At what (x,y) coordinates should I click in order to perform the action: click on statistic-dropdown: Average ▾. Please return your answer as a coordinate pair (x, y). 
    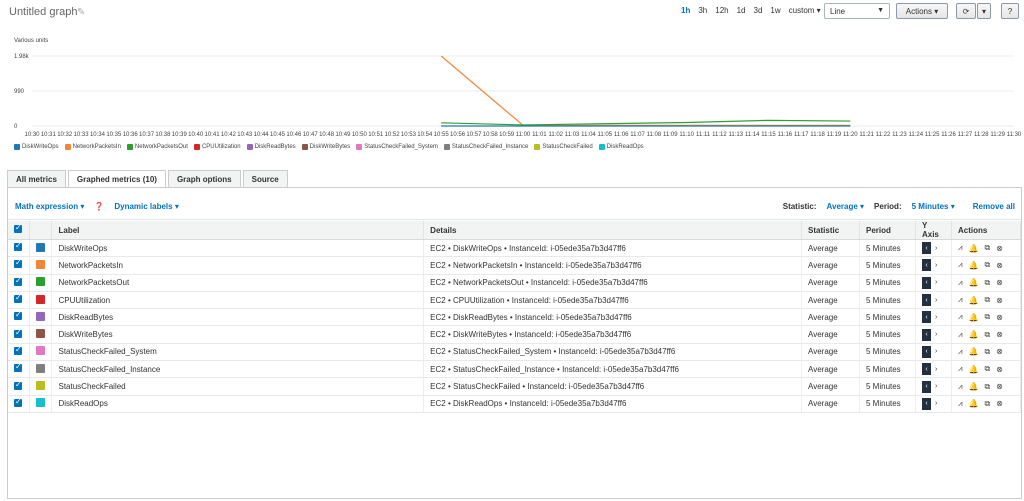
    Looking at the image, I should click on (846, 206).